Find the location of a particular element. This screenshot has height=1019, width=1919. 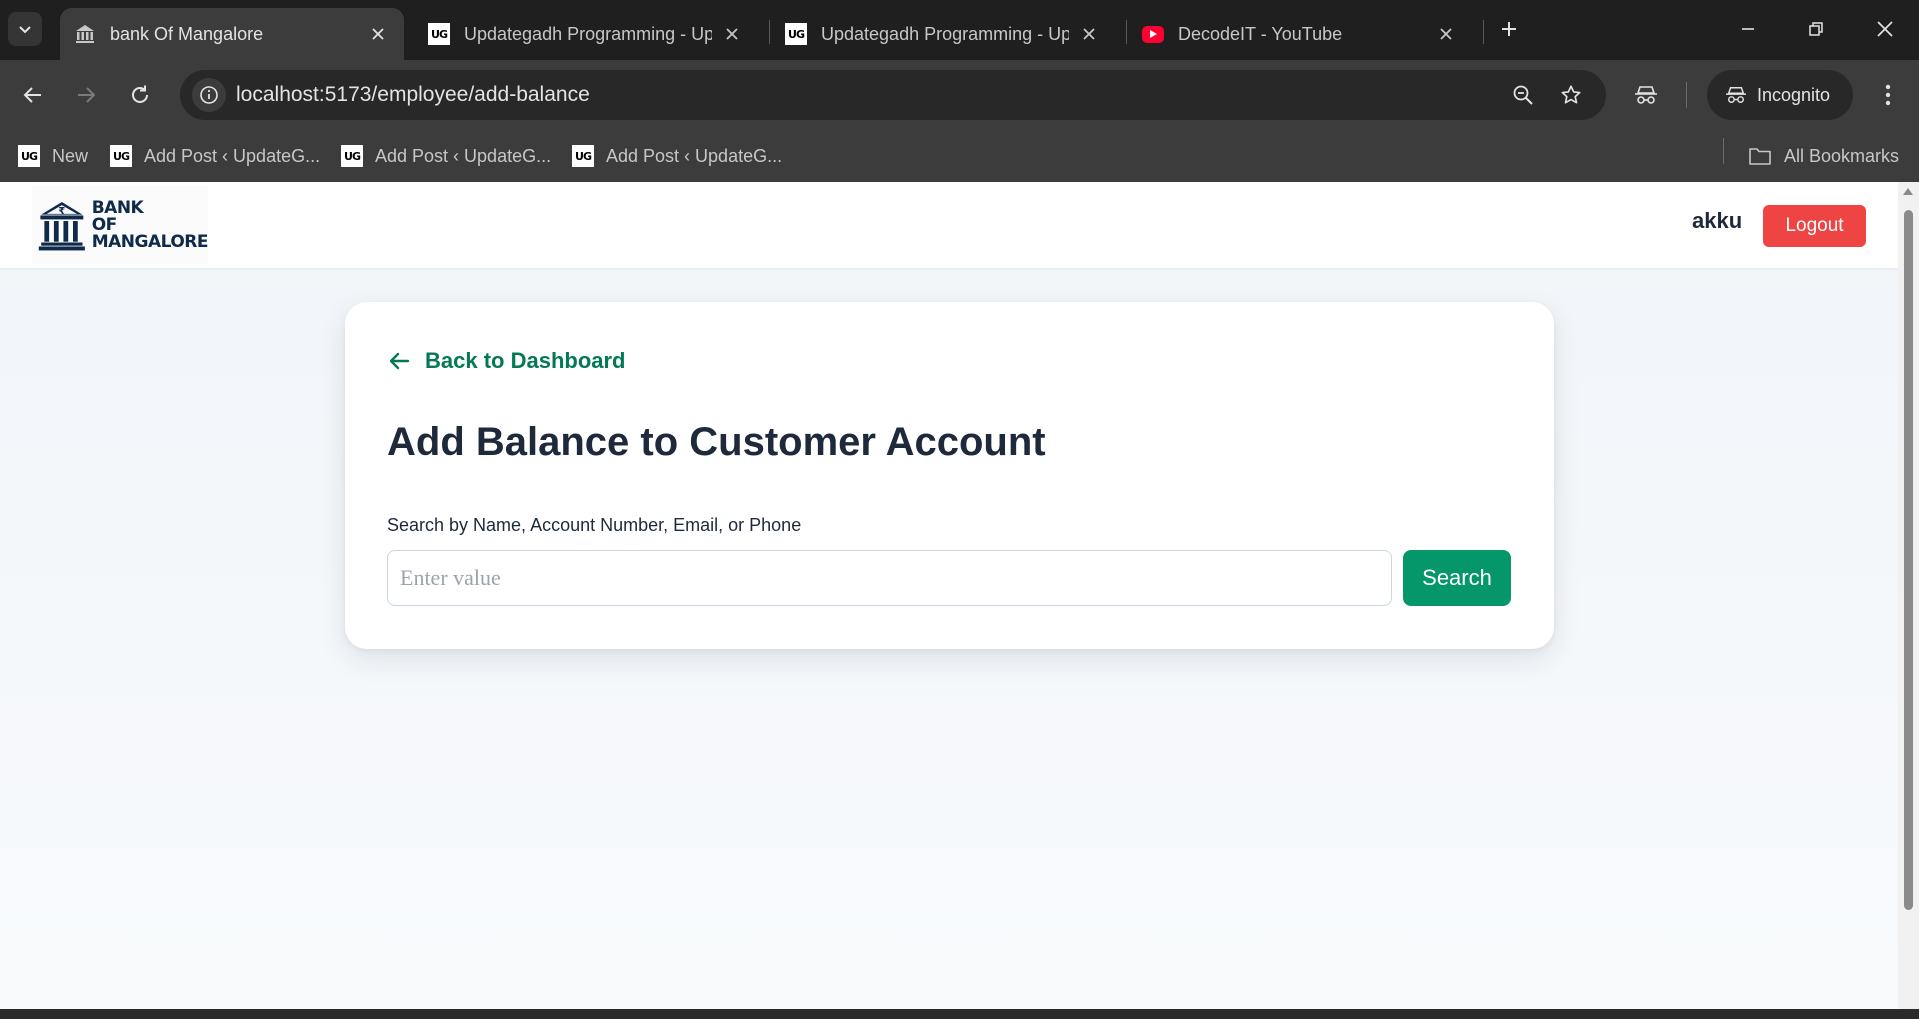

back-to-dashboard-link: Back to Dashboard is located at coordinates (506, 361).